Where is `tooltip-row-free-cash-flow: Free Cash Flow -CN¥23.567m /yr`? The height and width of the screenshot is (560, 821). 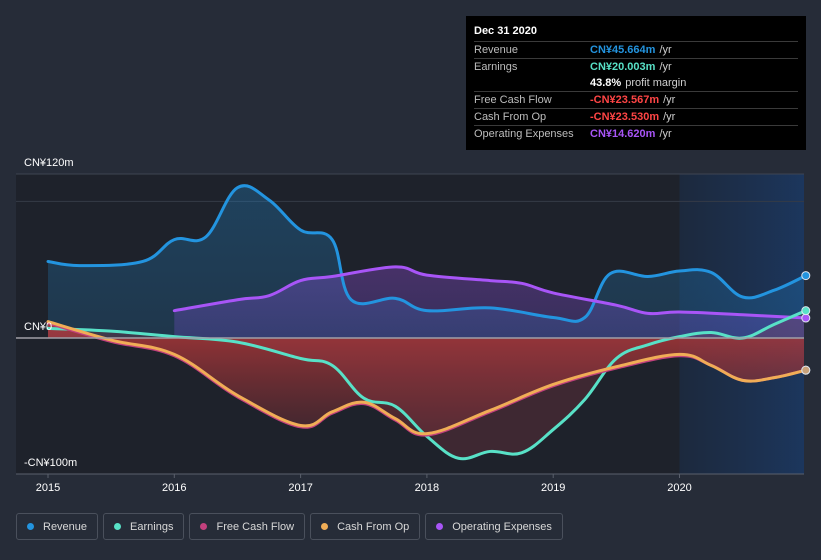 tooltip-row-free-cash-flow: Free Cash Flow -CN¥23.567m /yr is located at coordinates (636, 100).